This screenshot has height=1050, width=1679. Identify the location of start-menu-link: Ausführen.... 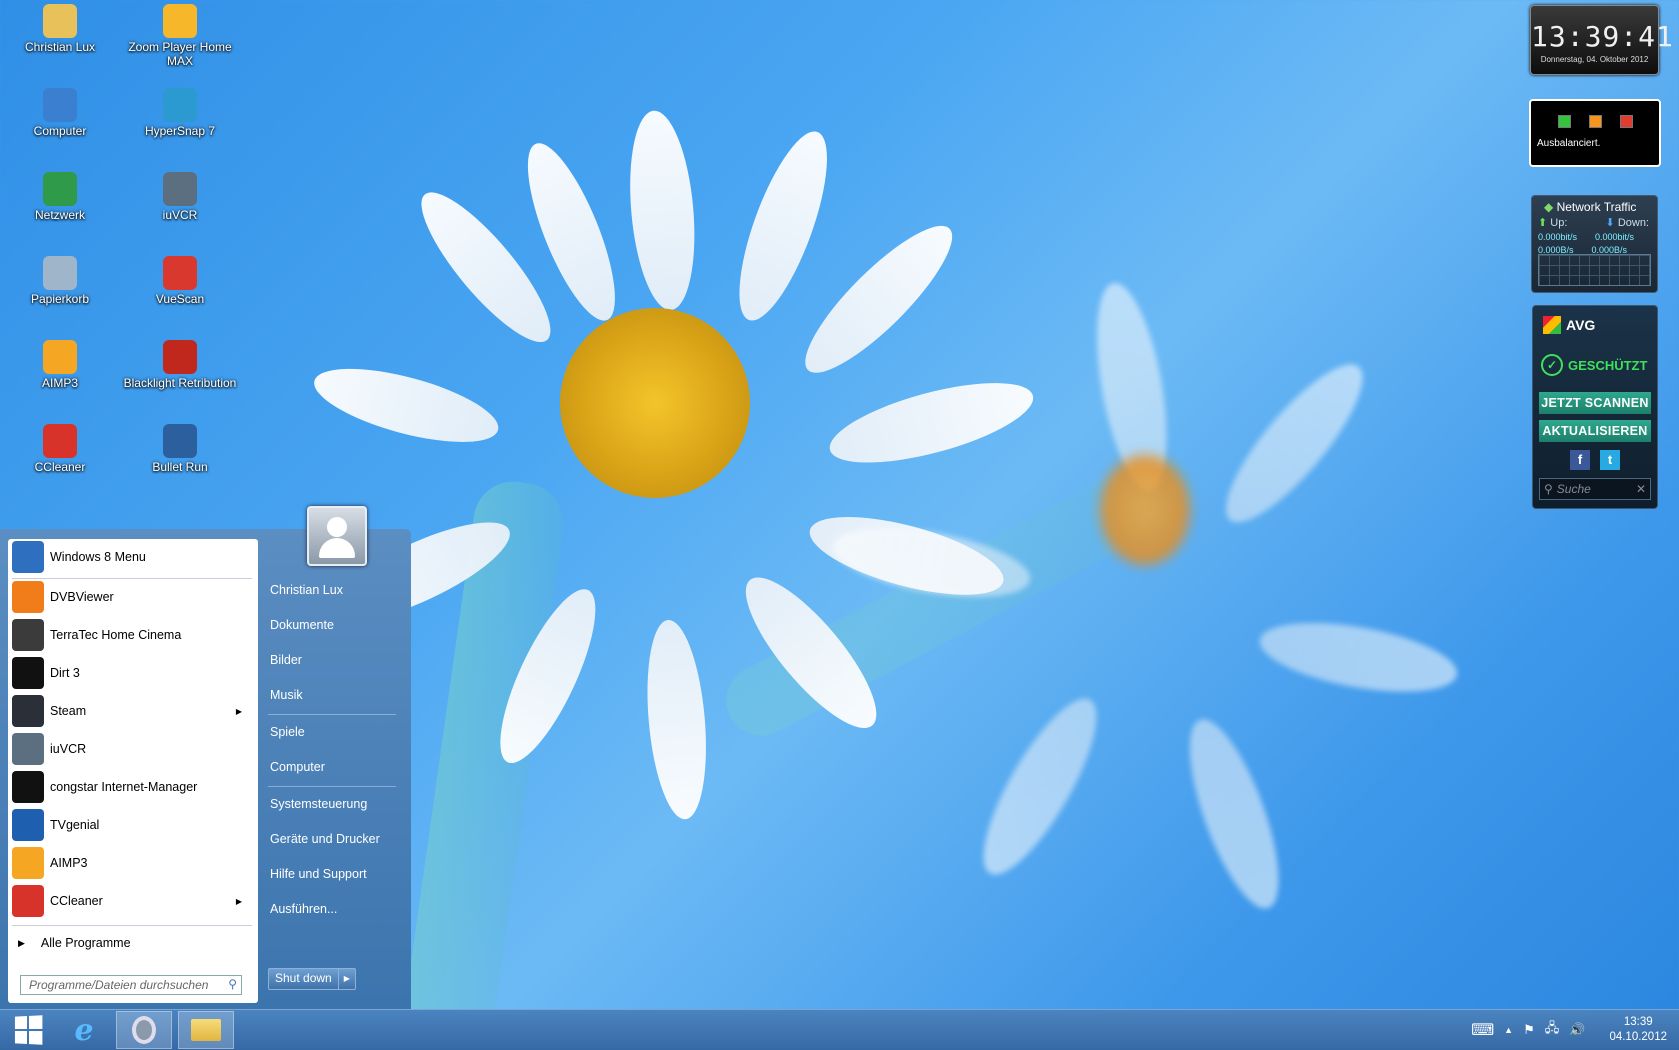
(303, 909).